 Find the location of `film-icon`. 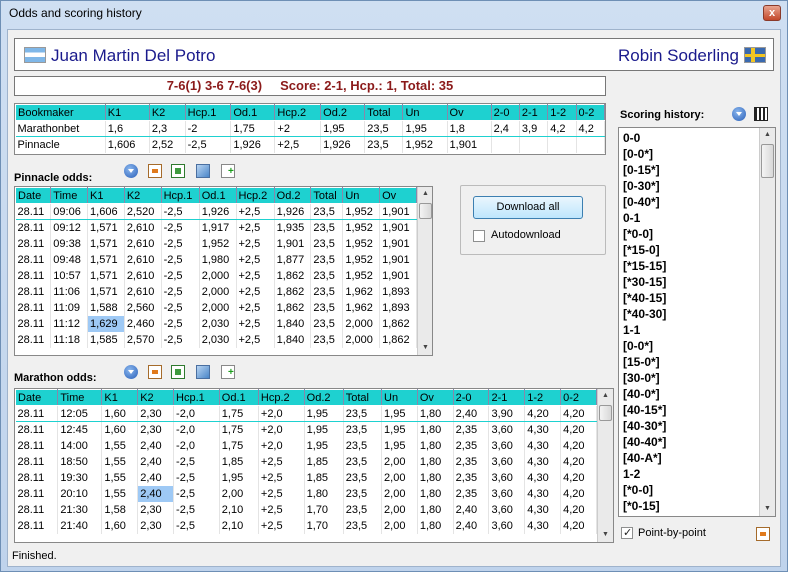

film-icon is located at coordinates (761, 114).